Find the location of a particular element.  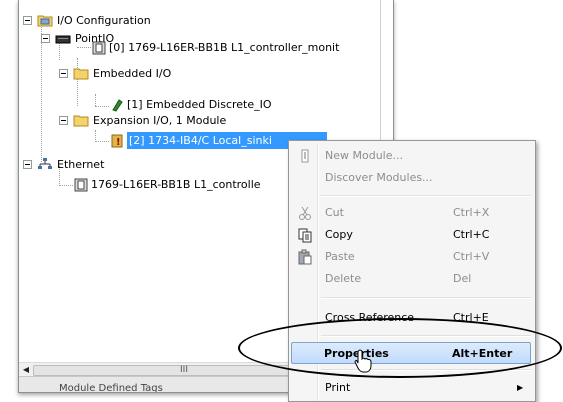

copy-icon is located at coordinates (305, 235).